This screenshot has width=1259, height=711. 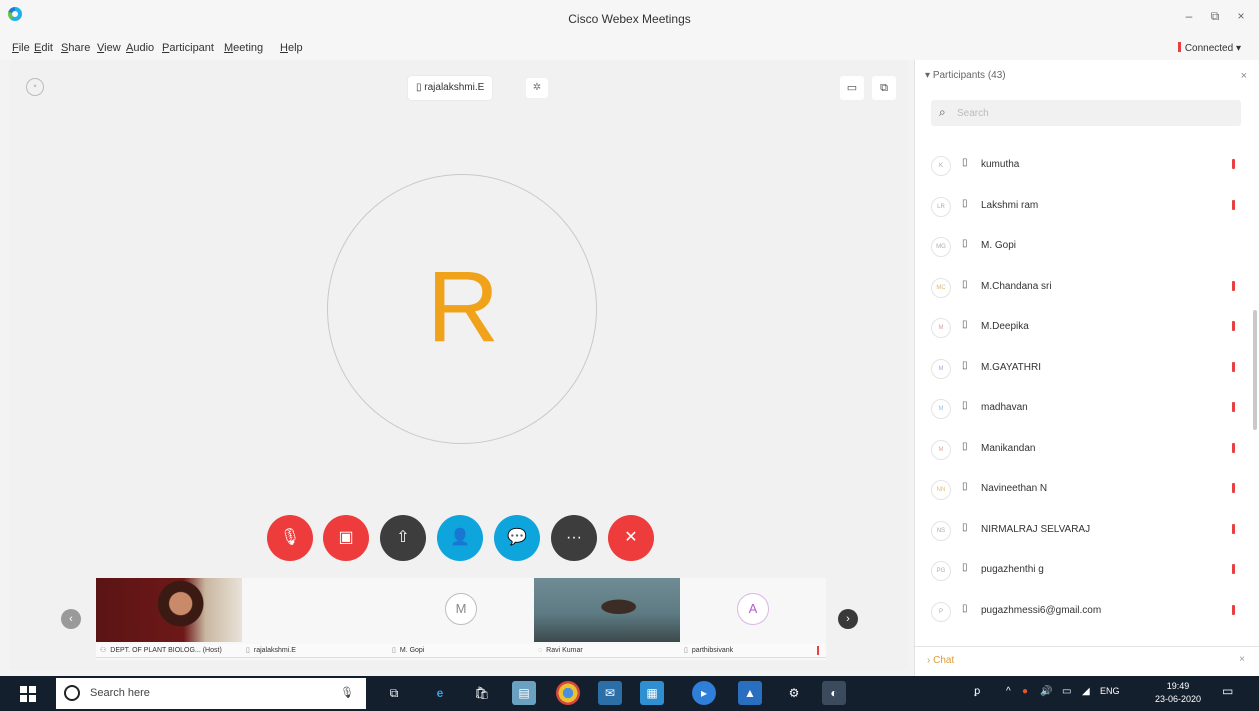 I want to click on notifications-icon: ▭, so click(x=1227, y=691).